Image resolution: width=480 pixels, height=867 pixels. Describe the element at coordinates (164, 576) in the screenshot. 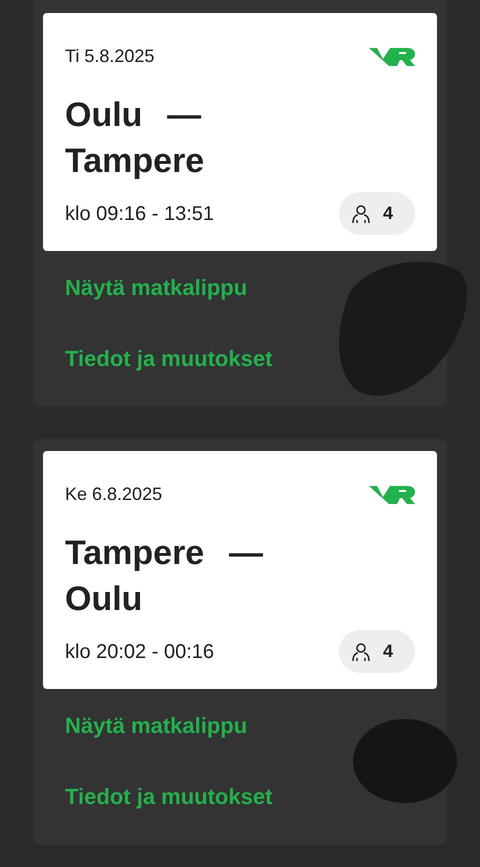

I see `route-title: Tampere — Oulu` at that location.